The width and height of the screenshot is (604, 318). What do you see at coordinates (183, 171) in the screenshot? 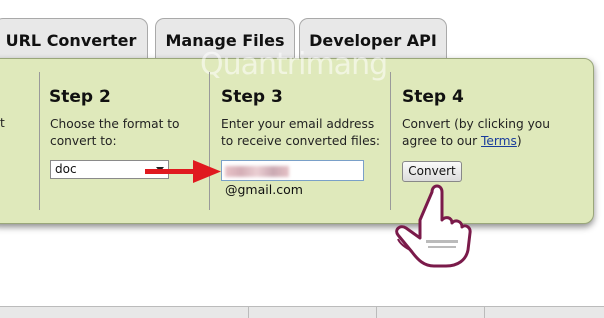
I see `red-arrow-icon` at bounding box center [183, 171].